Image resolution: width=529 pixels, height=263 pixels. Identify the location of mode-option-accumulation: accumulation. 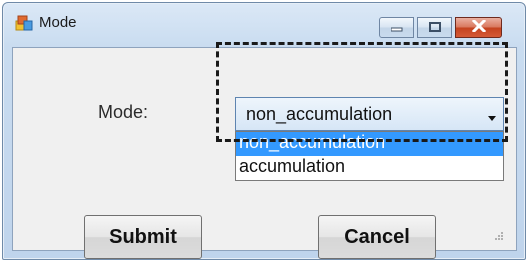
(369, 168).